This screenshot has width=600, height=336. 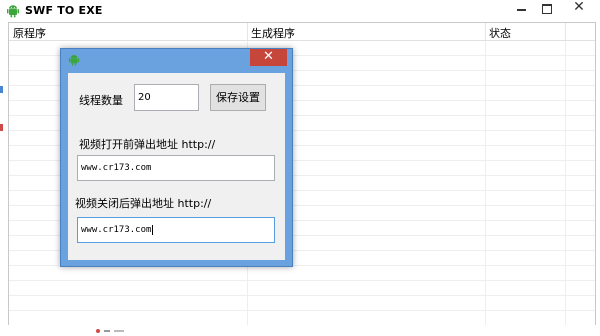 What do you see at coordinates (300, 11) in the screenshot?
I see `title-bar: SWF TO EXE ✕` at bounding box center [300, 11].